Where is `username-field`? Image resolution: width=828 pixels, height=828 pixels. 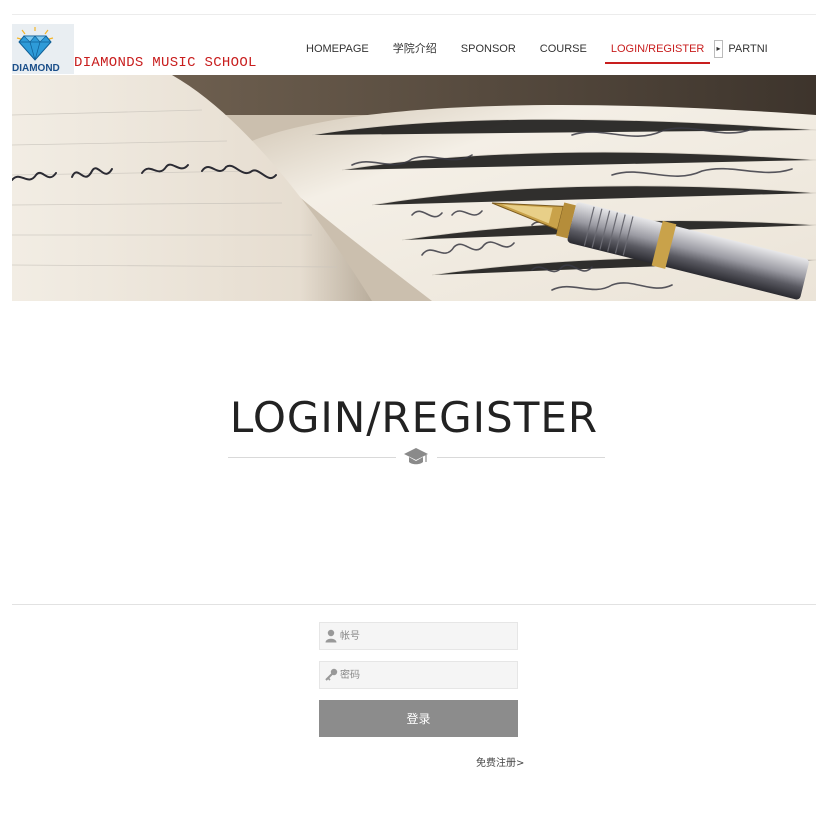 username-field is located at coordinates (418, 636).